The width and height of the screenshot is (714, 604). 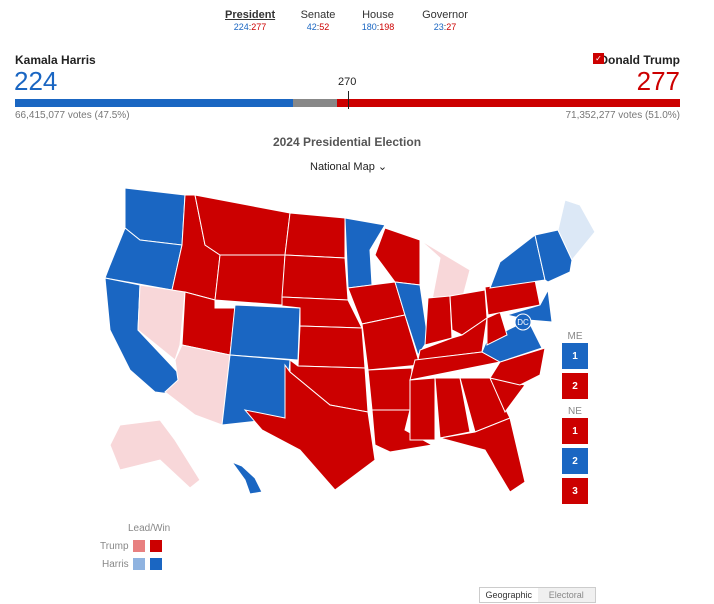 I want to click on ne-district-1: 1, so click(x=575, y=431).